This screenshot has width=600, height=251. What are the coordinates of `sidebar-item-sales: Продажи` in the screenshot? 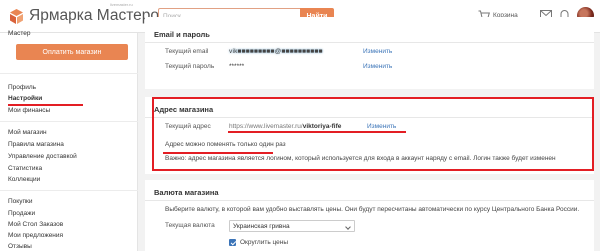 It's located at (21, 213).